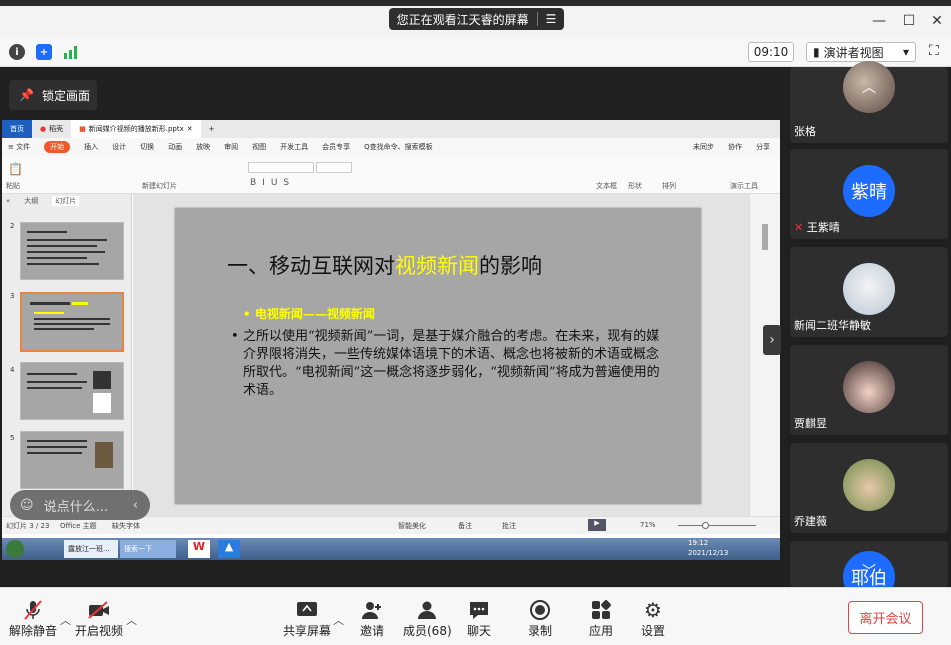  What do you see at coordinates (551, 19) in the screenshot?
I see `banner-menu-icon: ☰` at bounding box center [551, 19].